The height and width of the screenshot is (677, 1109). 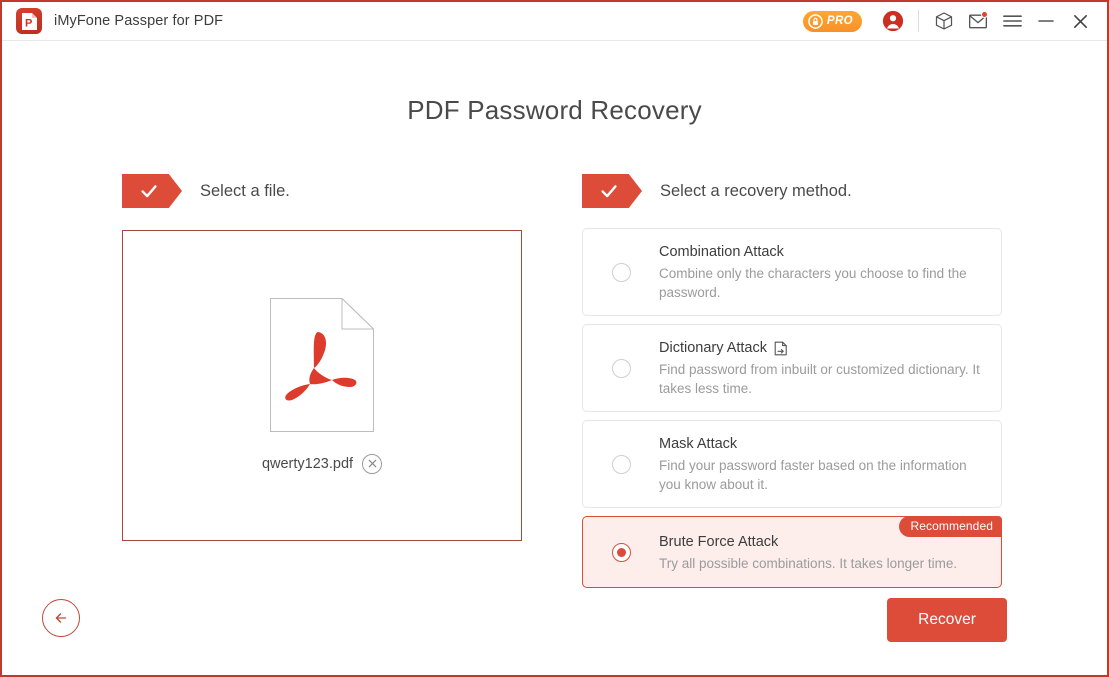 What do you see at coordinates (947, 620) in the screenshot?
I see `recover-button: Recover` at bounding box center [947, 620].